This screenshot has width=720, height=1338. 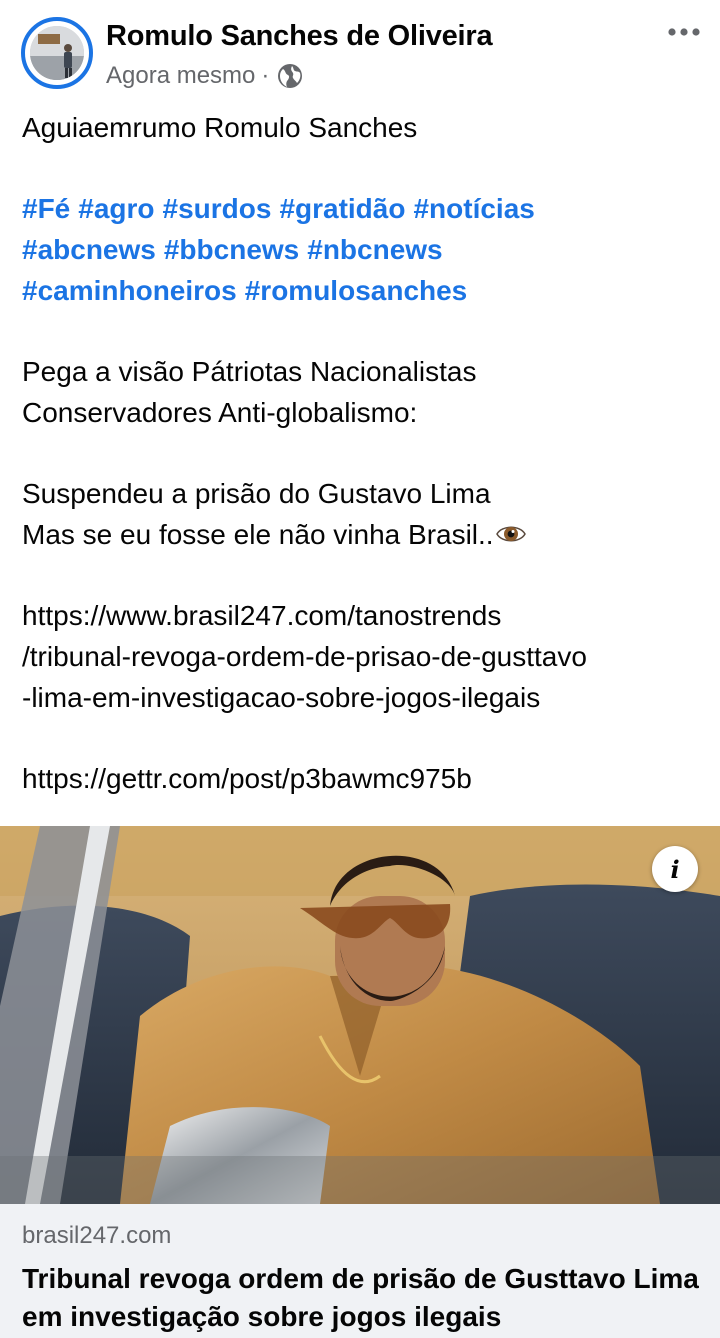 What do you see at coordinates (258, 534) in the screenshot?
I see `text-span: Mas se eu fosse ele não vinha Brasil..` at bounding box center [258, 534].